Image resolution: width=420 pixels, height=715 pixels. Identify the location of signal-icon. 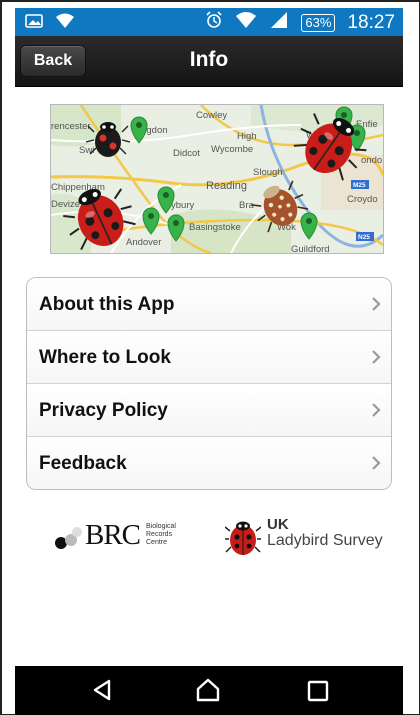
(279, 22).